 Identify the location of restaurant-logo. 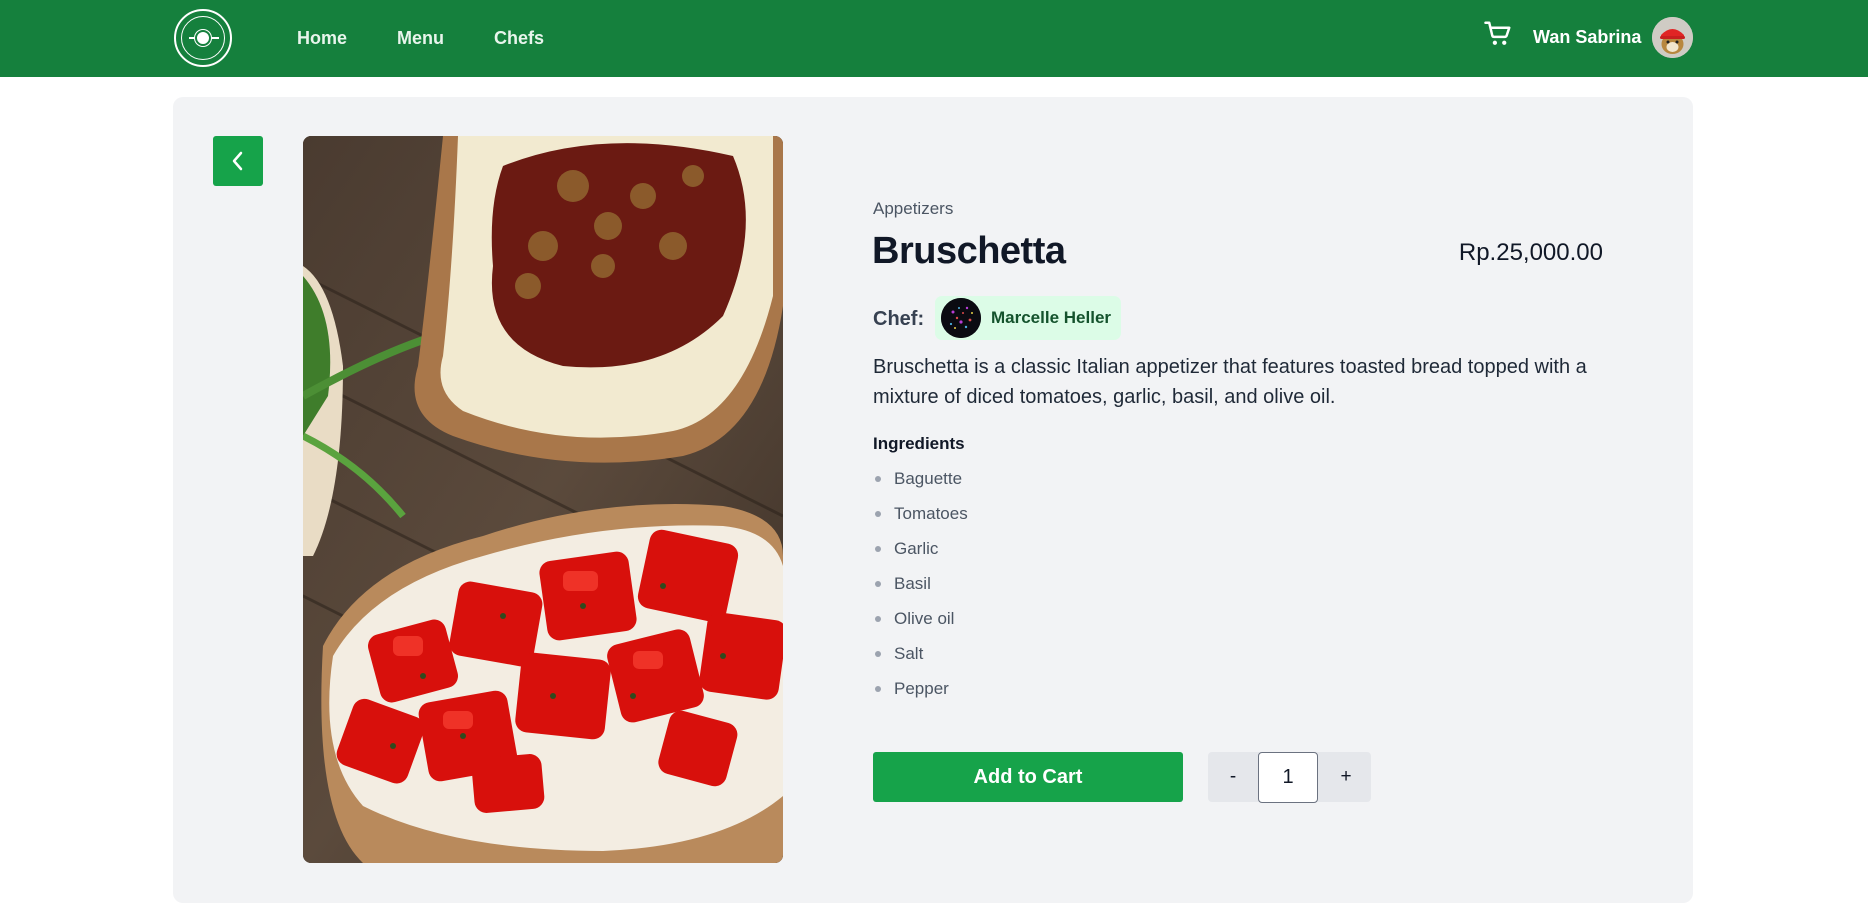
(203, 38).